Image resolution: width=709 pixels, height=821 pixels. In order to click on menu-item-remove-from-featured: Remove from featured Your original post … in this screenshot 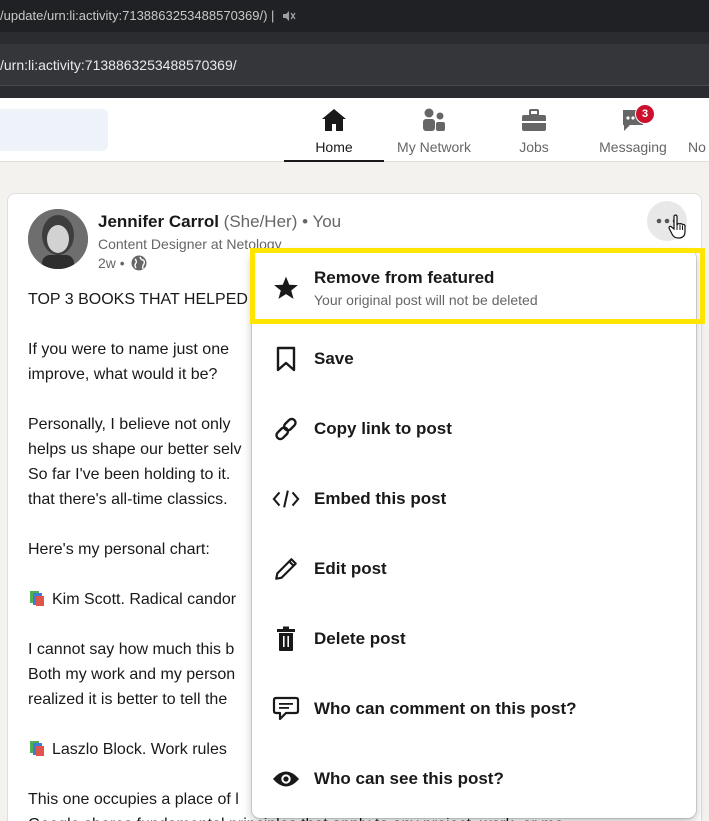, I will do `click(474, 288)`.